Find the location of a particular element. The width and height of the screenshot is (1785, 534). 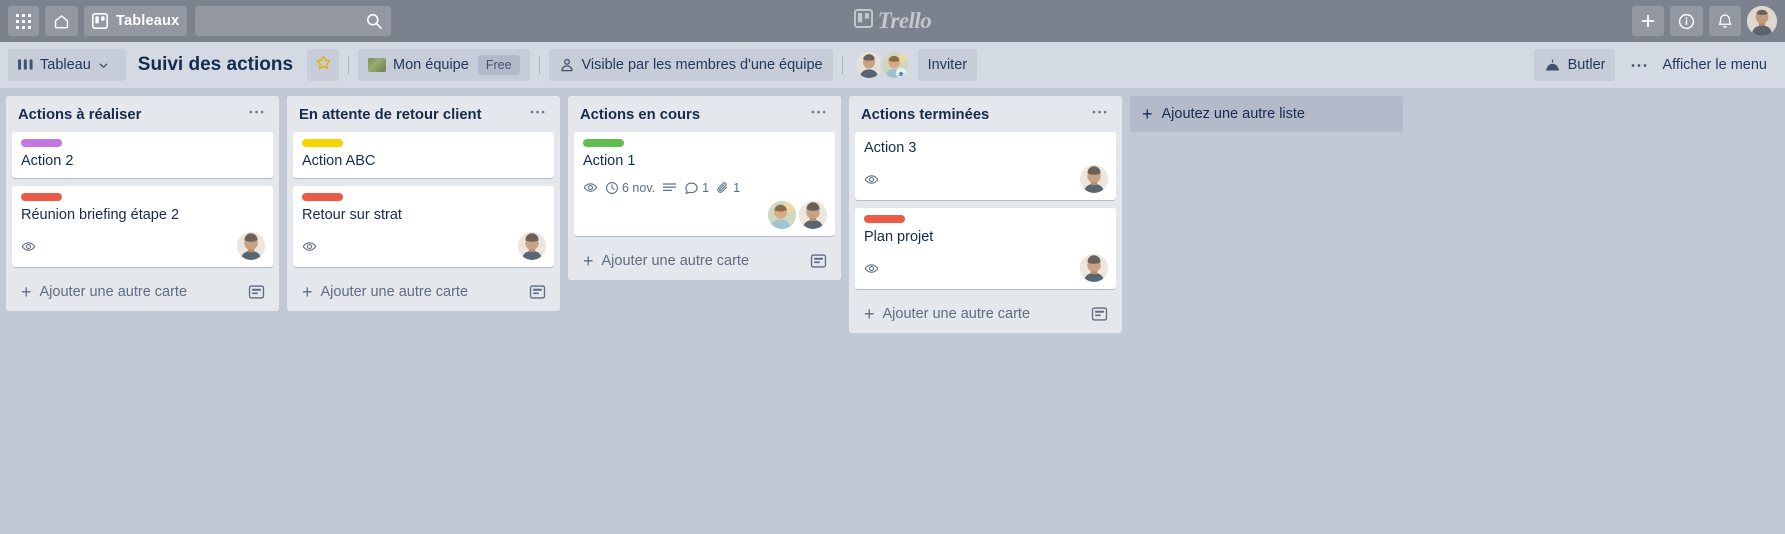

add-list-label: Ajoutez une autre liste is located at coordinates (1233, 114).